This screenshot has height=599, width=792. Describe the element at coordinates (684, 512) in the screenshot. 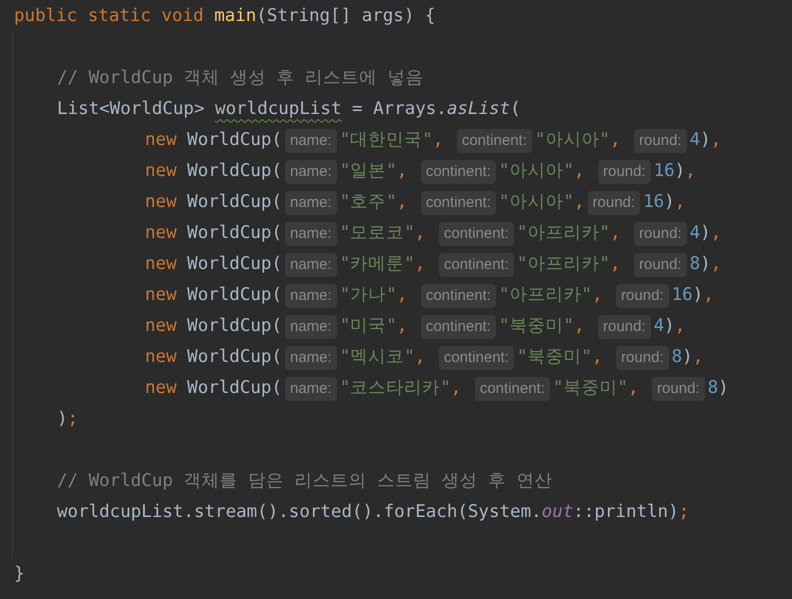

I see `code-punctuation: ;` at that location.